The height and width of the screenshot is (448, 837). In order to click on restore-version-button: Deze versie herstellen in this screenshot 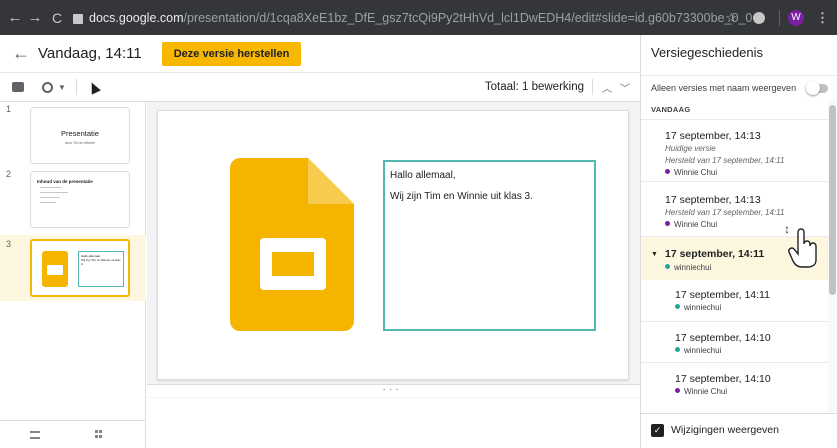, I will do `click(231, 53)`.